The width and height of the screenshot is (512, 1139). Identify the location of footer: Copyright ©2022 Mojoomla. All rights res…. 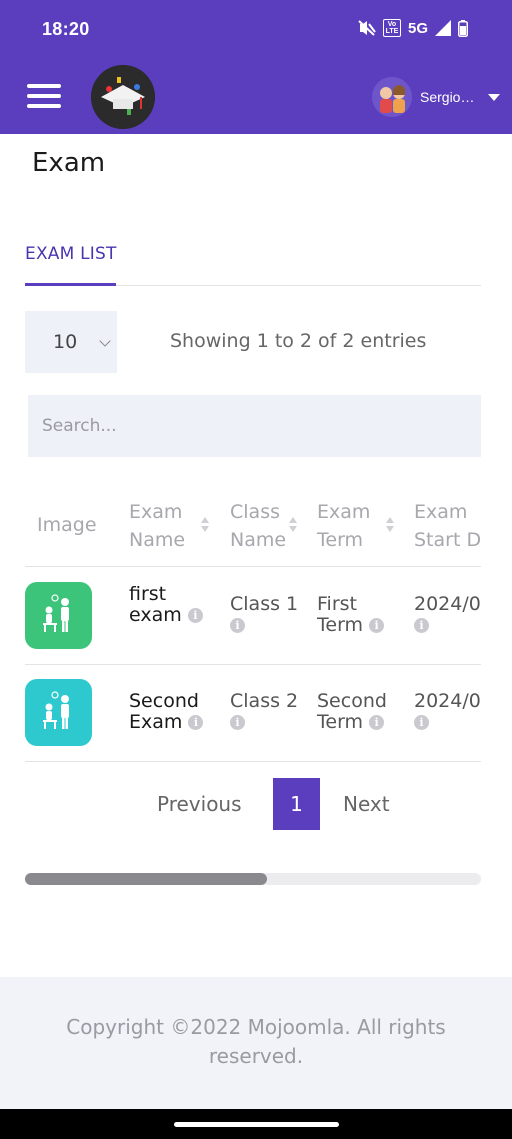
(256, 1043).